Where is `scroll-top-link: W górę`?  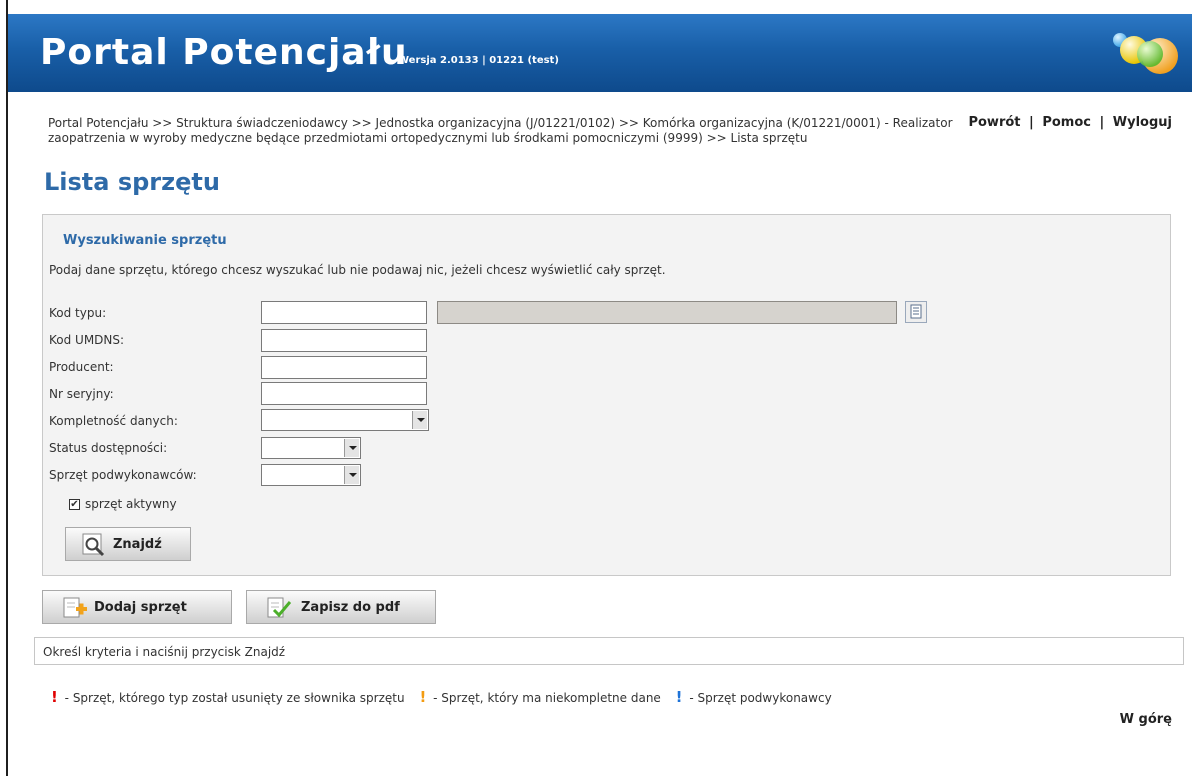 scroll-top-link: W górę is located at coordinates (1146, 719).